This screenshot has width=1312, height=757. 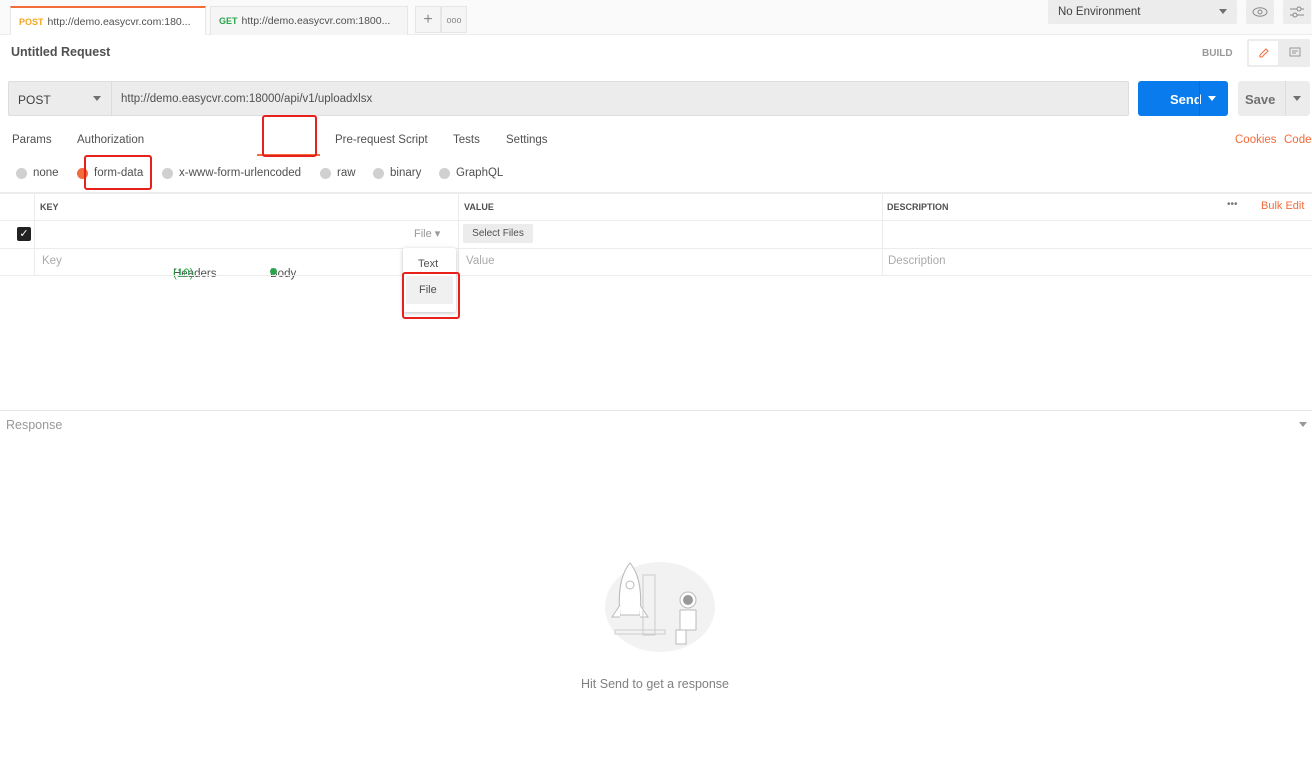 What do you see at coordinates (118, 172) in the screenshot?
I see `highlight-form-data` at bounding box center [118, 172].